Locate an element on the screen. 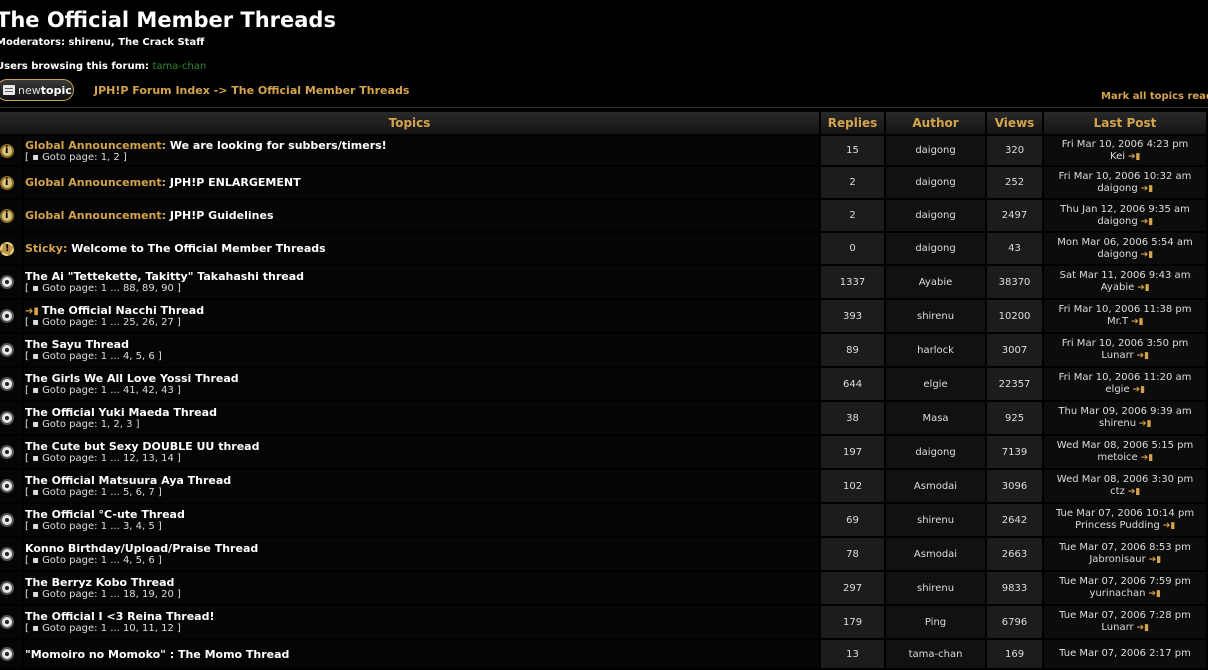  topic-title-text: The Official Matsuura Aya Thread is located at coordinates (128, 480).